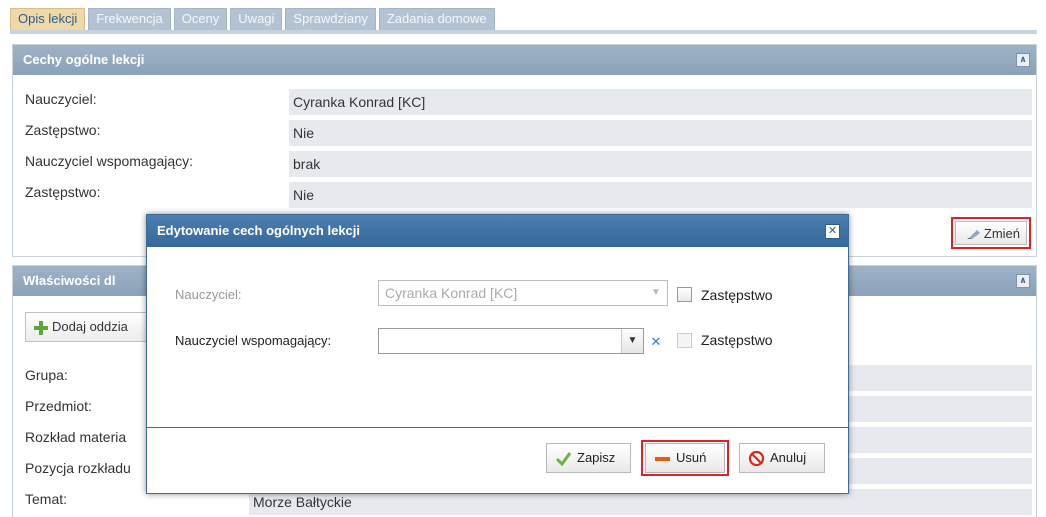 This screenshot has height=517, width=1046. I want to click on substitution2-label: Zastępstwo, so click(737, 340).